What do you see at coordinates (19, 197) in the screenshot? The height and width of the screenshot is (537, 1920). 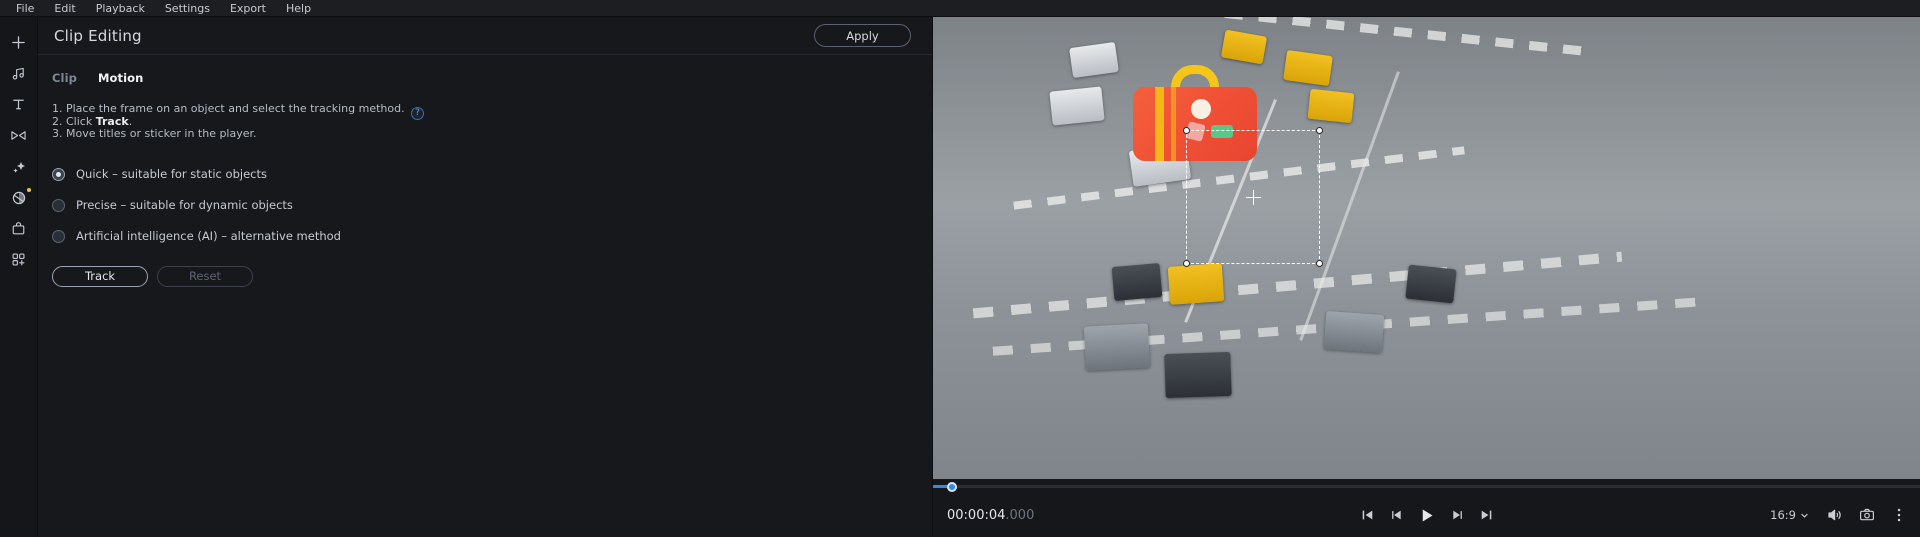 I see `filters-icon` at bounding box center [19, 197].